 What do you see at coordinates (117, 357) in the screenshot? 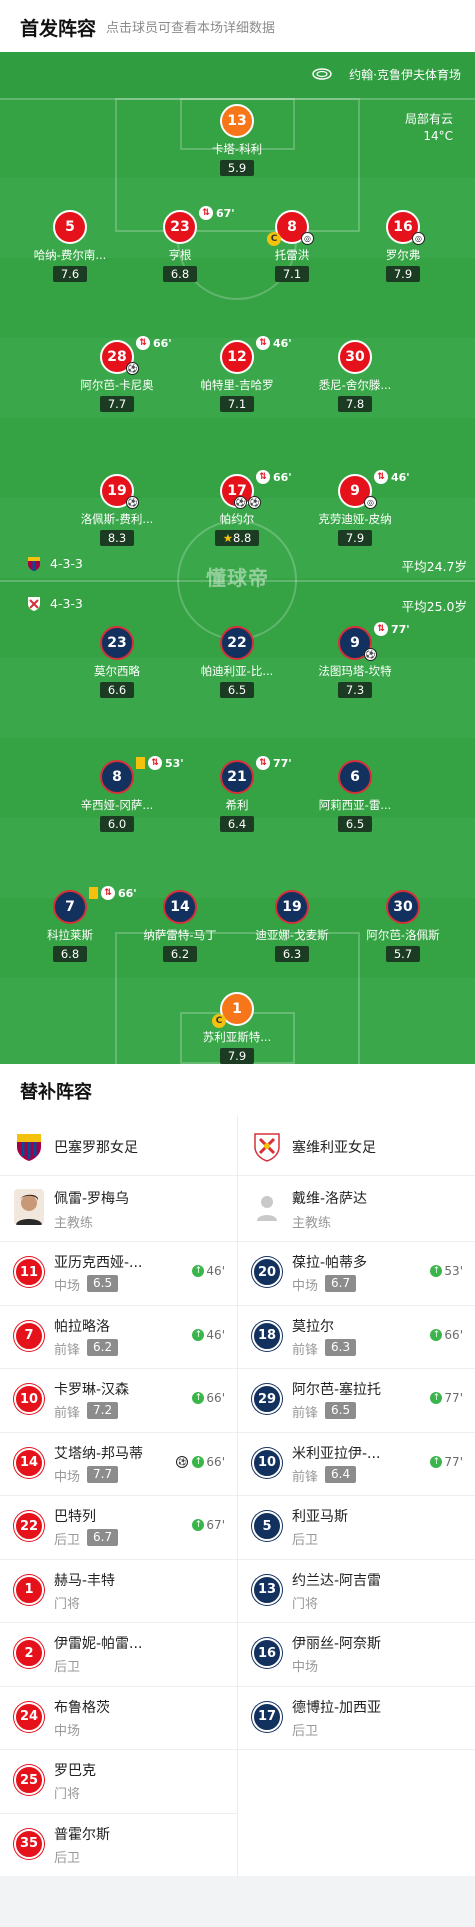
I see `player-number: 28` at bounding box center [117, 357].